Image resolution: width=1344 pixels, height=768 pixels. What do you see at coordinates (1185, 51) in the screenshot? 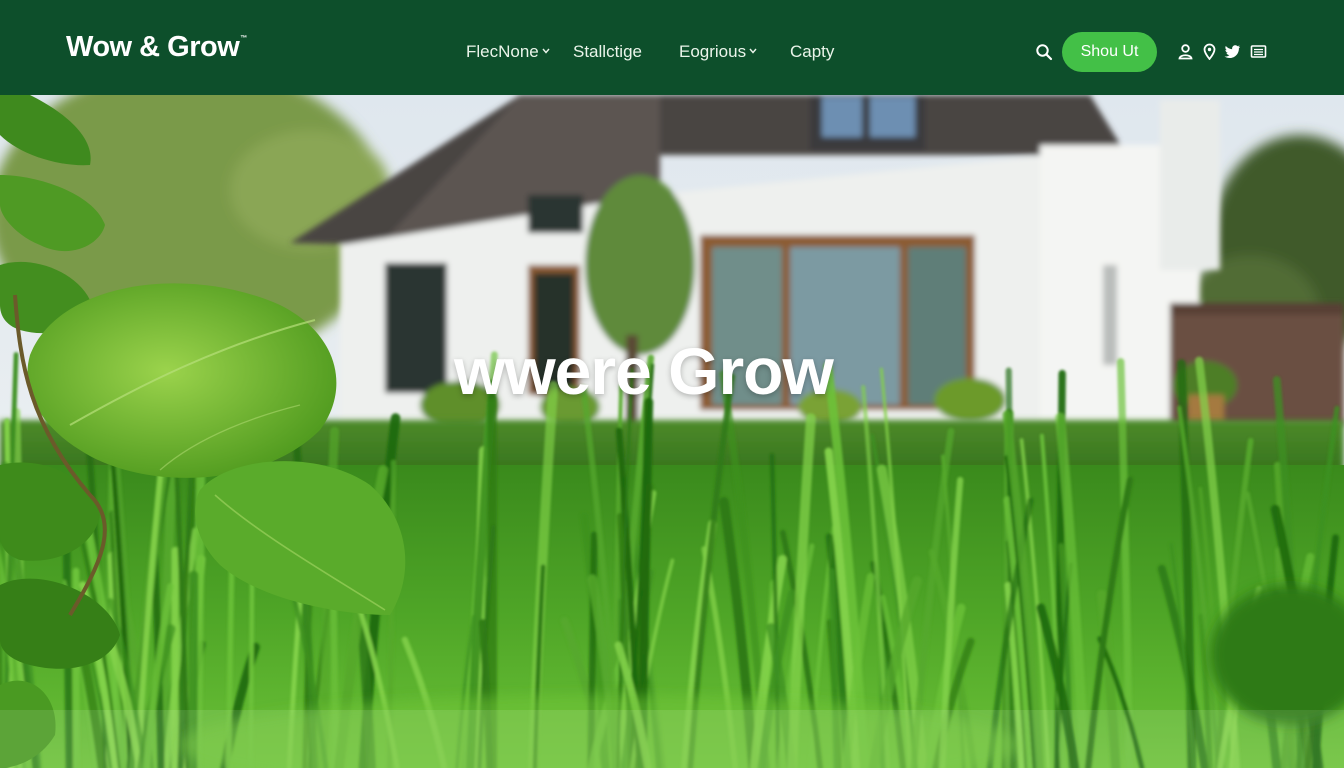
I see `user-icon` at bounding box center [1185, 51].